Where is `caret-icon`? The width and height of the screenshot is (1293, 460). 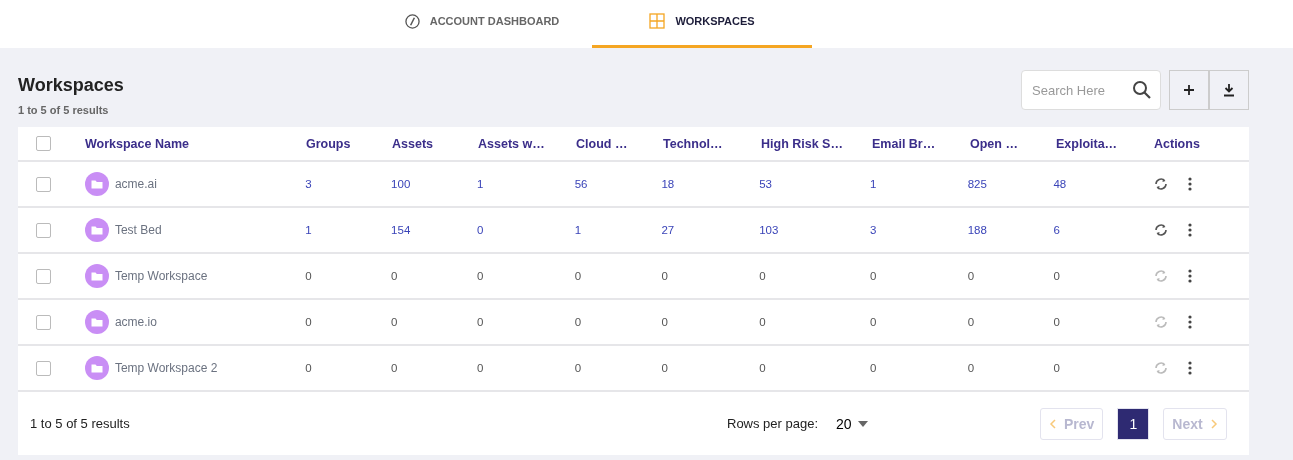
caret-icon is located at coordinates (862, 423).